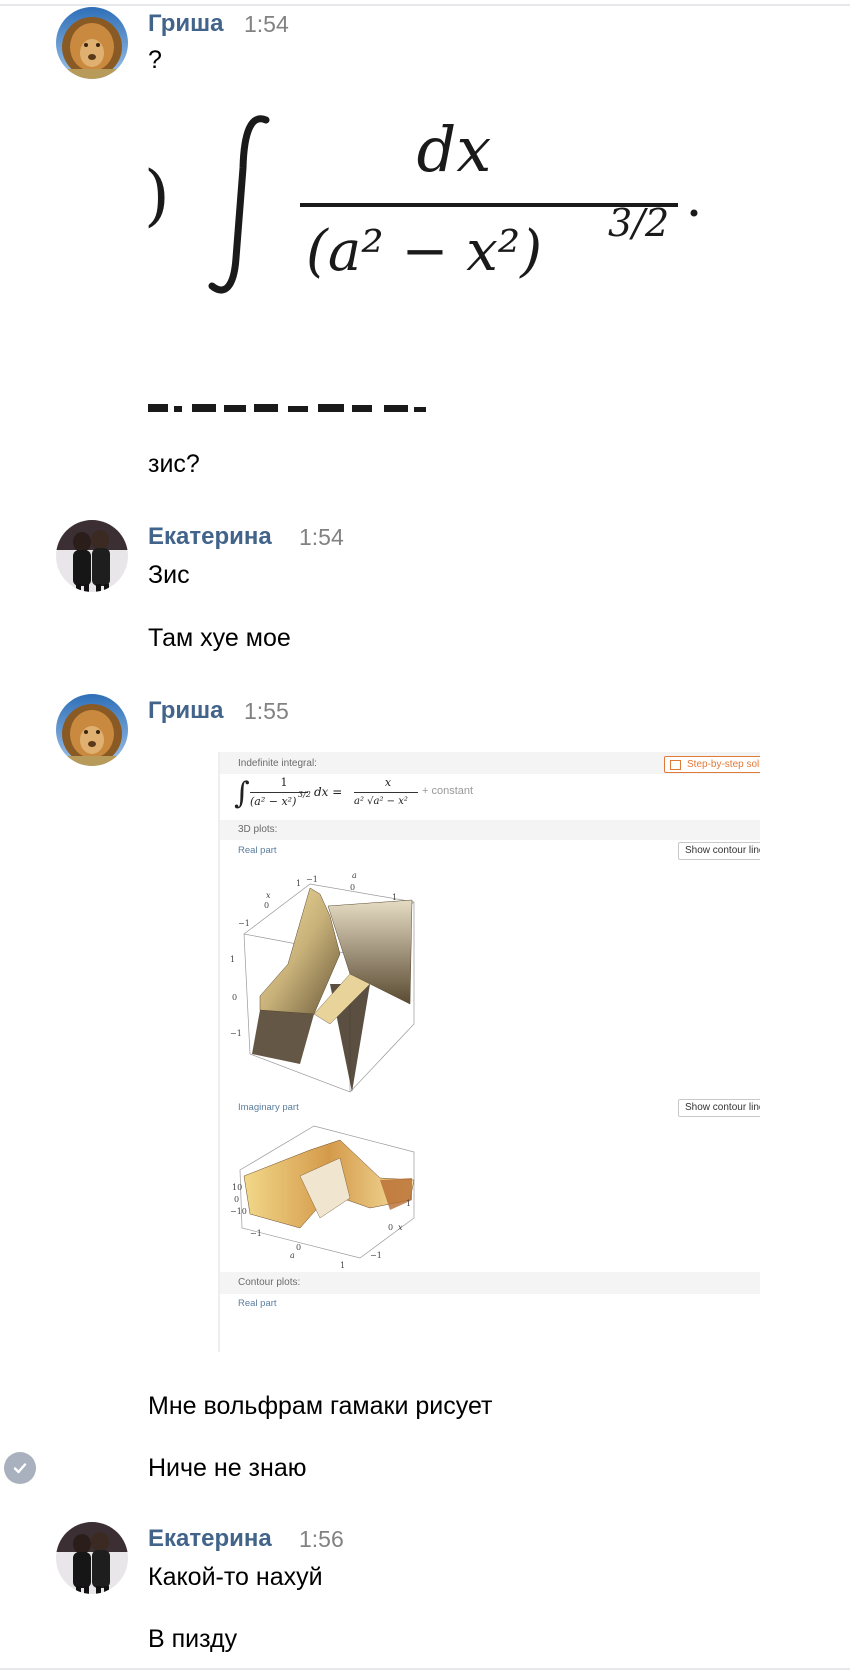 The image size is (850, 1674). Describe the element at coordinates (155, 60) in the screenshot. I see `message-text: ?` at that location.